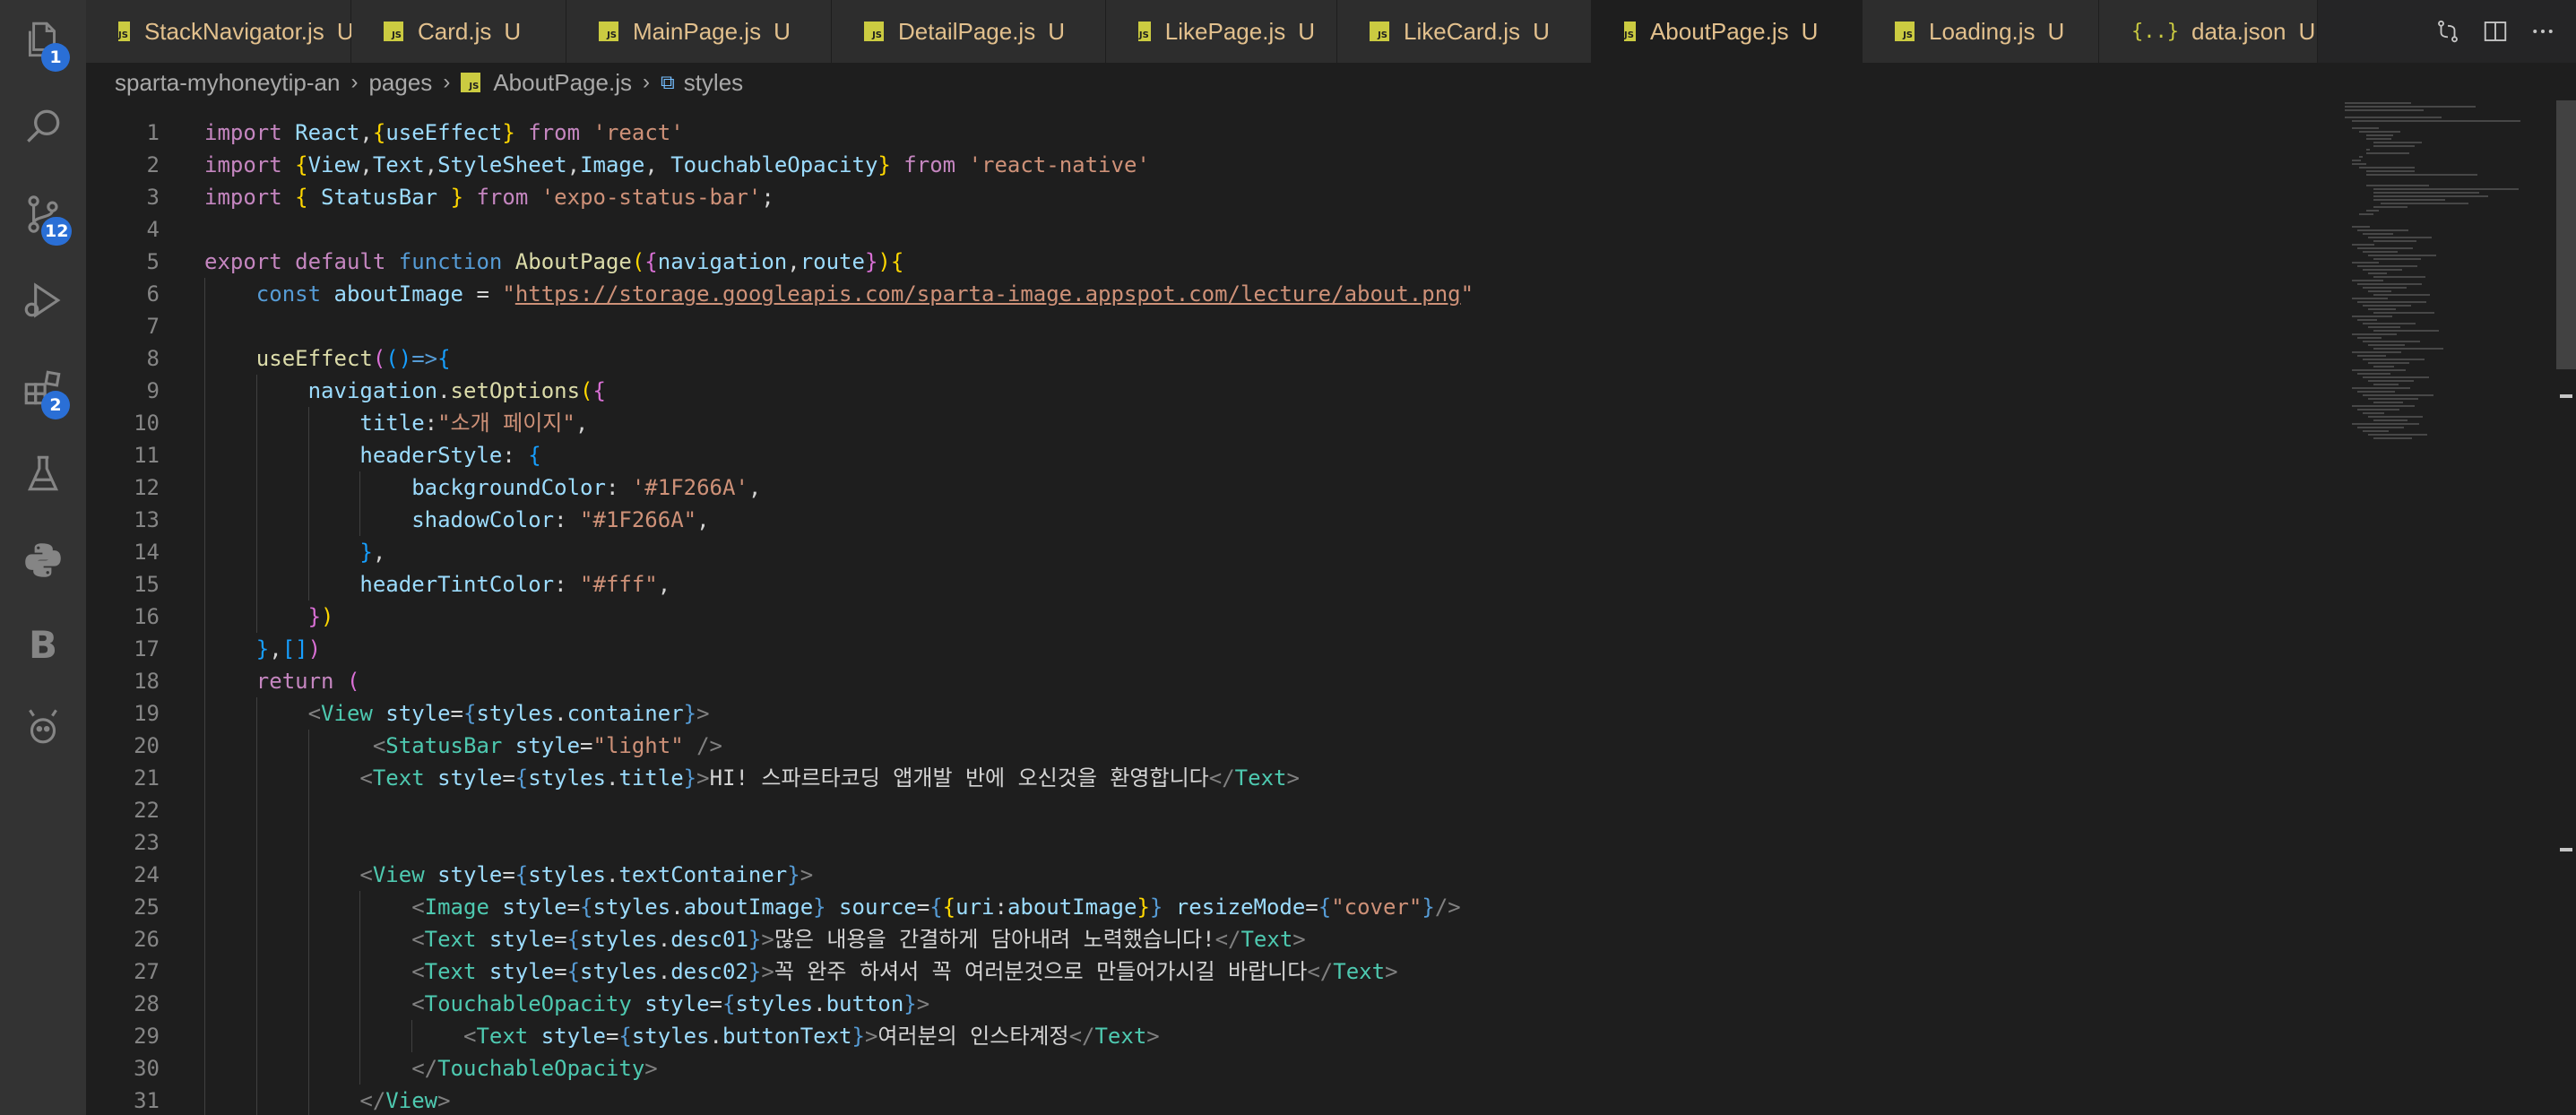  What do you see at coordinates (1206, 746) in the screenshot?
I see `code-line: 20 <StatusBar style="light" />` at bounding box center [1206, 746].